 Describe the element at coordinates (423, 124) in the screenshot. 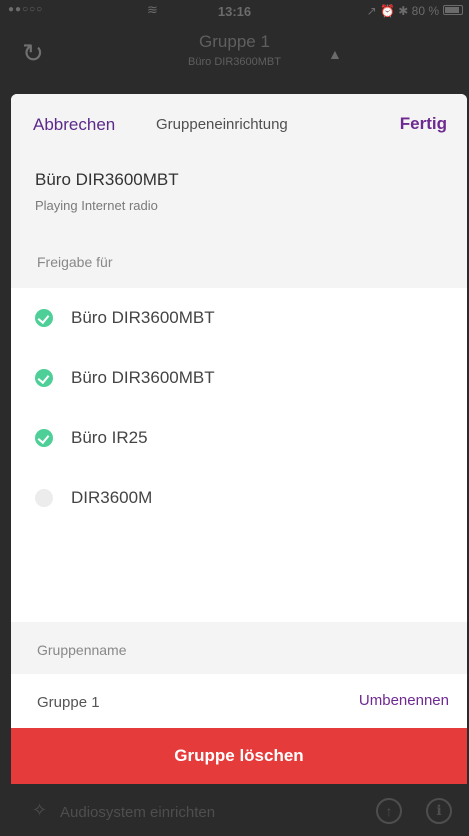

I see `done-button: Fertig` at that location.